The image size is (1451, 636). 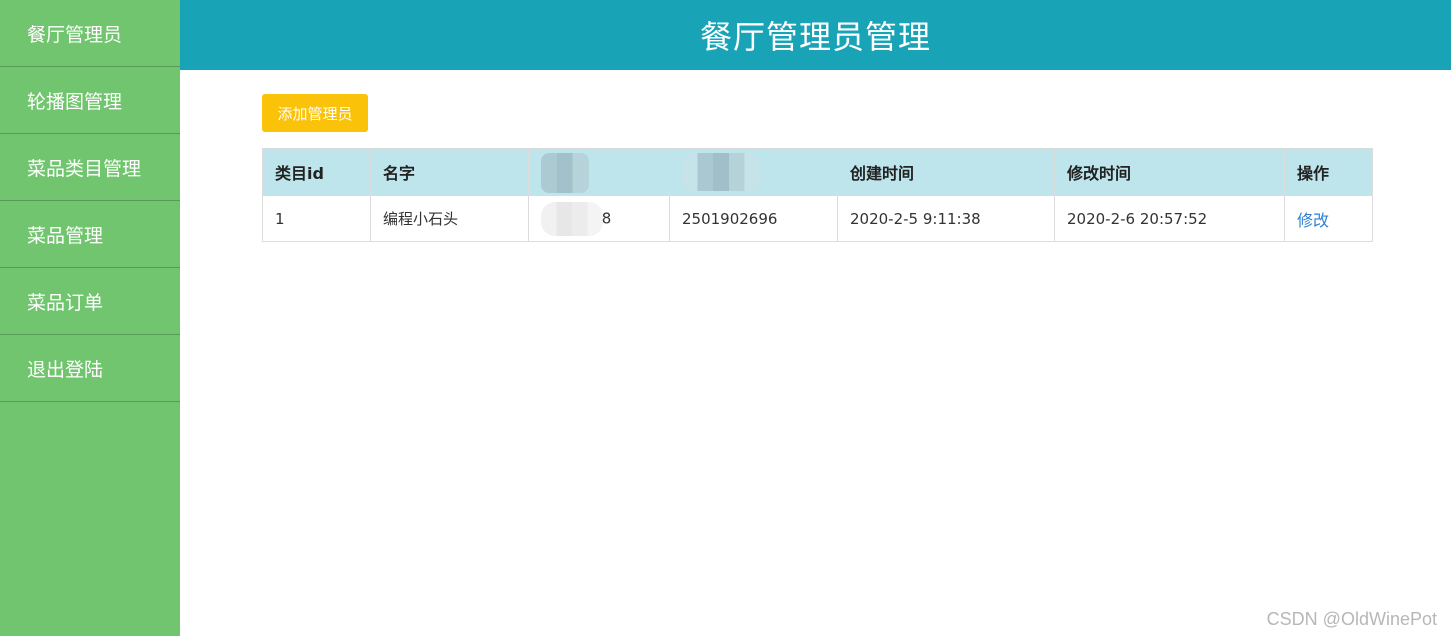 I want to click on sidebar-item-category-management: 菜品类目管理, so click(x=90, y=167).